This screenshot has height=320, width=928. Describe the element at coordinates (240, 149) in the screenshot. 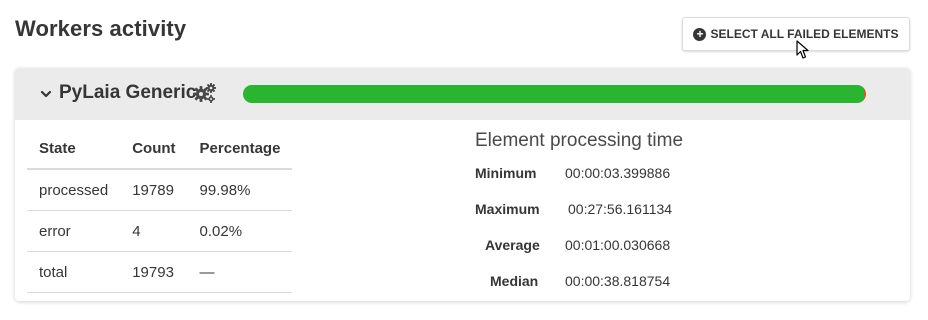

I see `column-header-percentage: Percentage` at that location.